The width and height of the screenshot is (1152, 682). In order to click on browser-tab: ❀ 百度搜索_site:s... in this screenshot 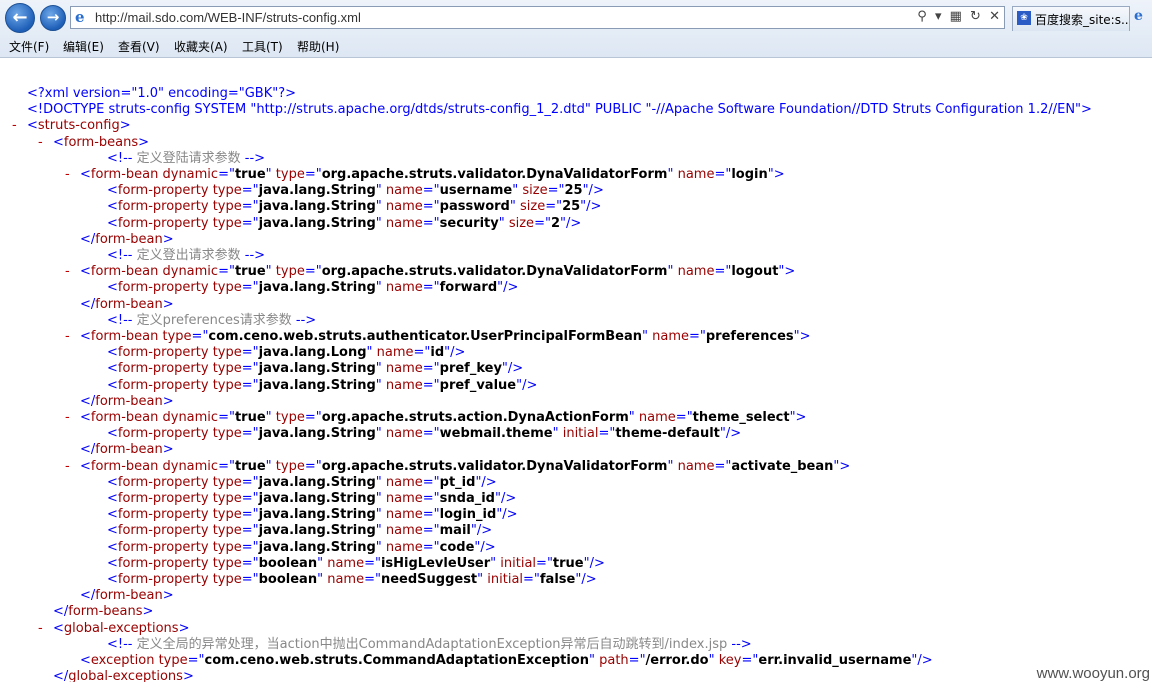, I will do `click(1071, 18)`.